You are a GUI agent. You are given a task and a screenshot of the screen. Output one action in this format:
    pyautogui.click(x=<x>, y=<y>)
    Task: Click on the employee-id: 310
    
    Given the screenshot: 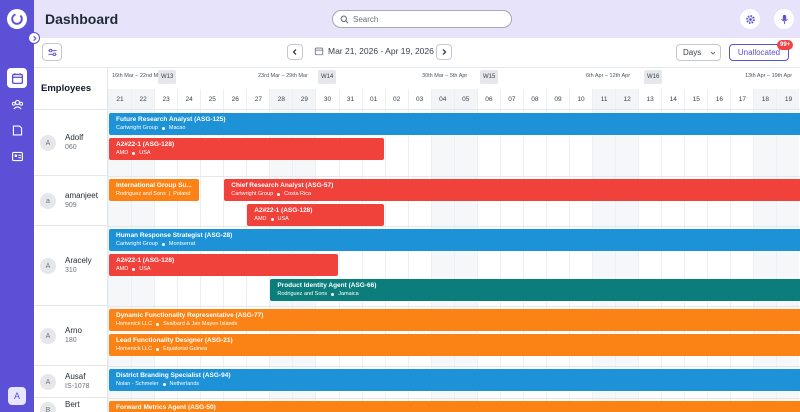 What is the action you would take?
    pyautogui.click(x=71, y=270)
    